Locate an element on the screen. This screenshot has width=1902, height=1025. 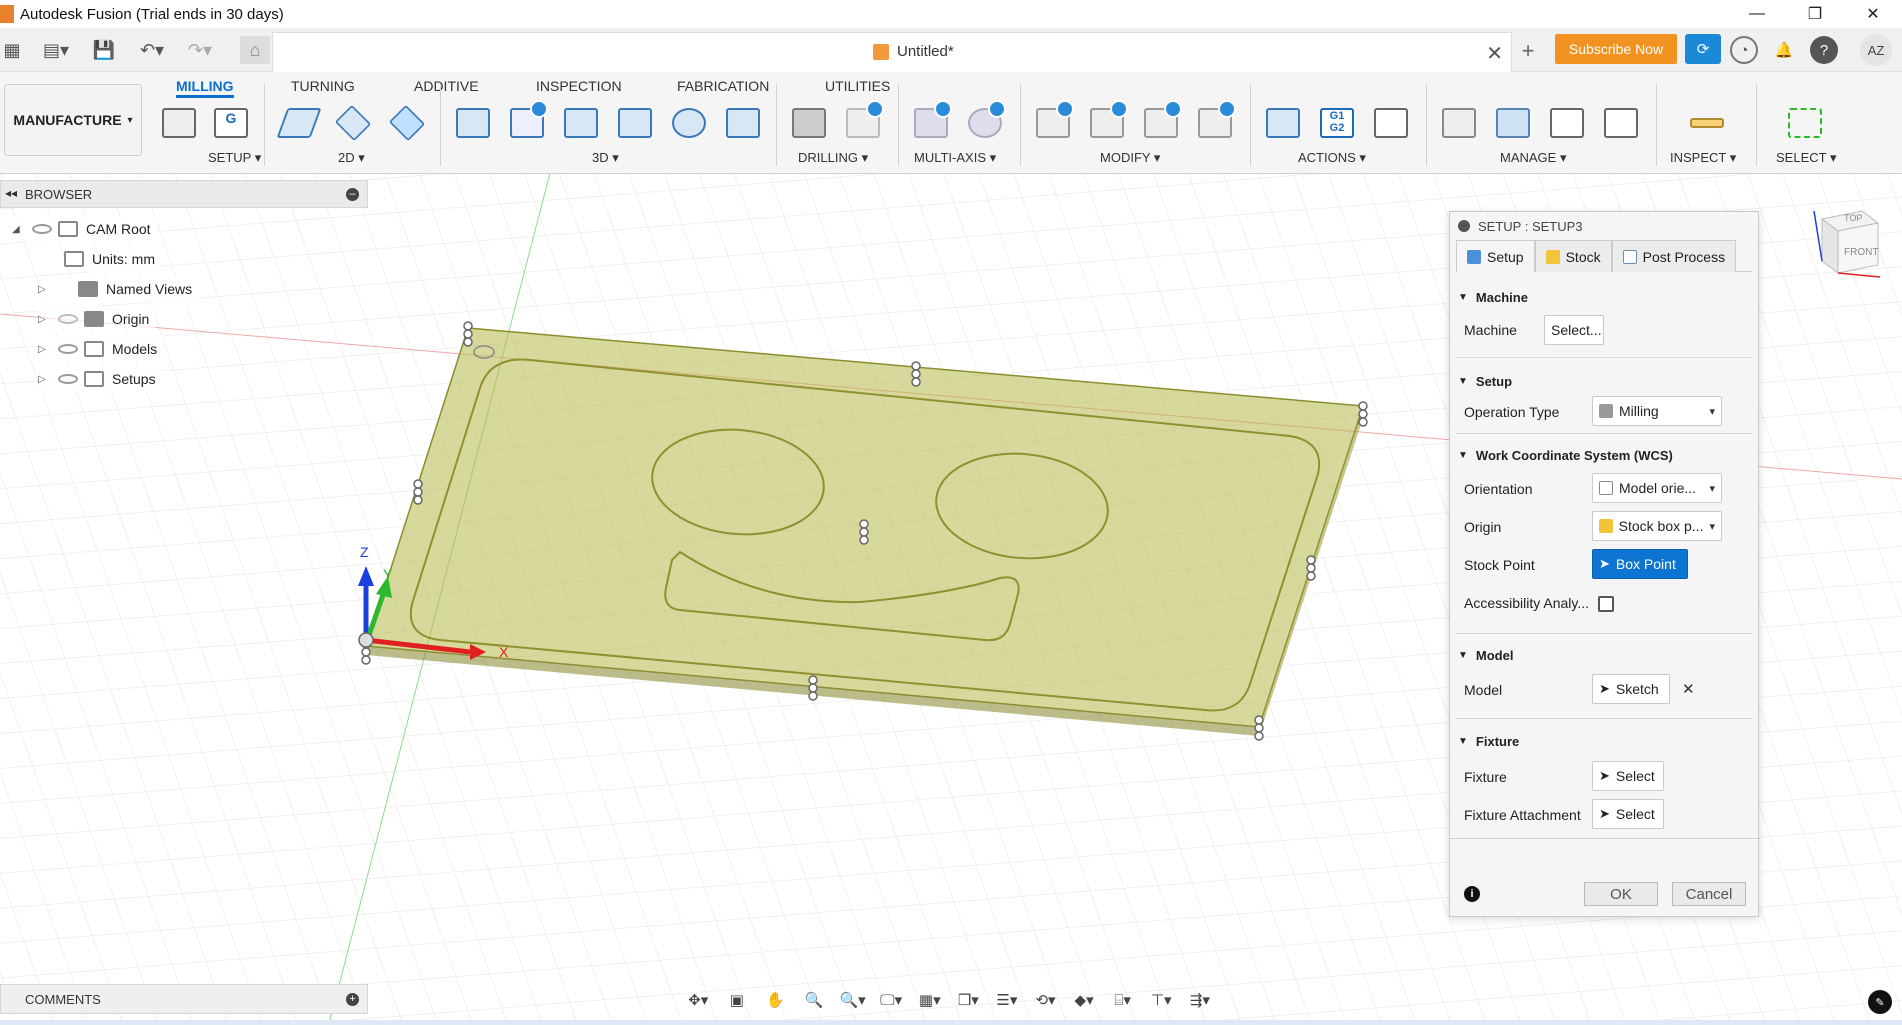
group-2d-label: 2D ▾ is located at coordinates (351, 158).